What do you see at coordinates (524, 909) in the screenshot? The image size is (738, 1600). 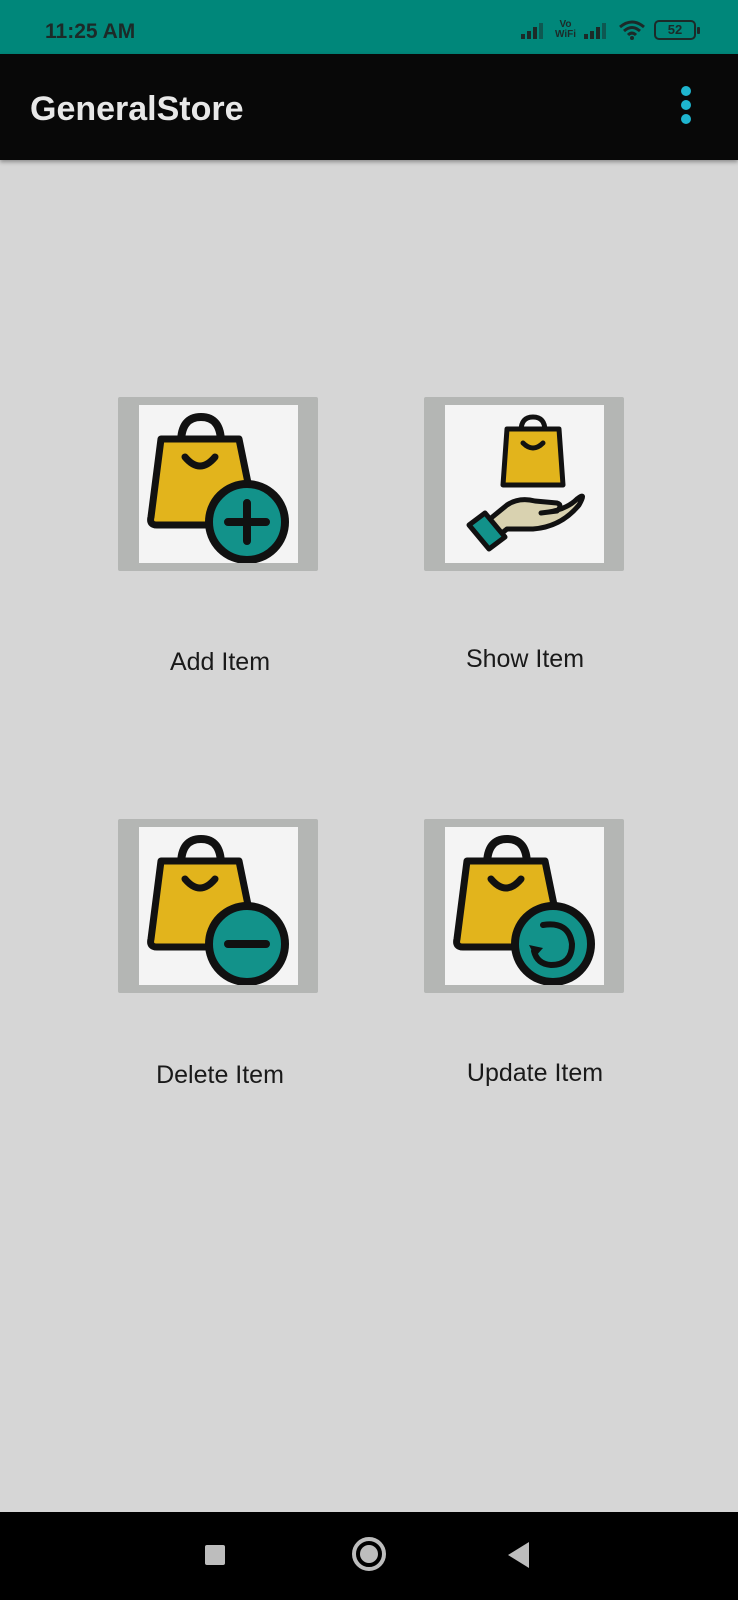 I see `bag-refresh-icon` at bounding box center [524, 909].